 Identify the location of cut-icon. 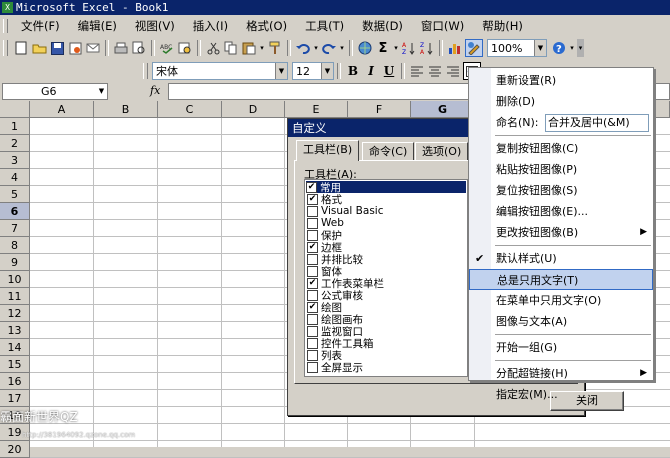
(213, 48).